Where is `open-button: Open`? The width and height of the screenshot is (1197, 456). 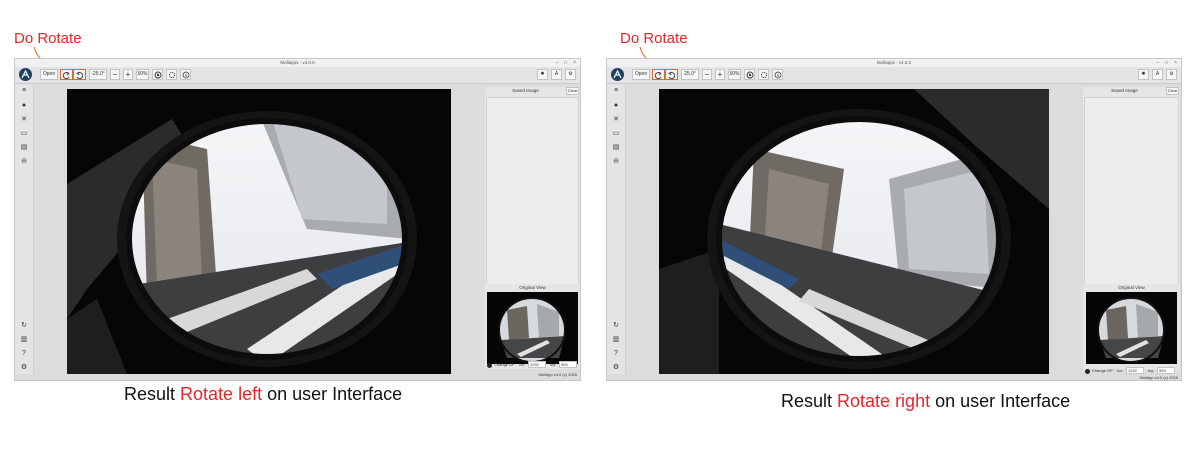 open-button: Open is located at coordinates (641, 74).